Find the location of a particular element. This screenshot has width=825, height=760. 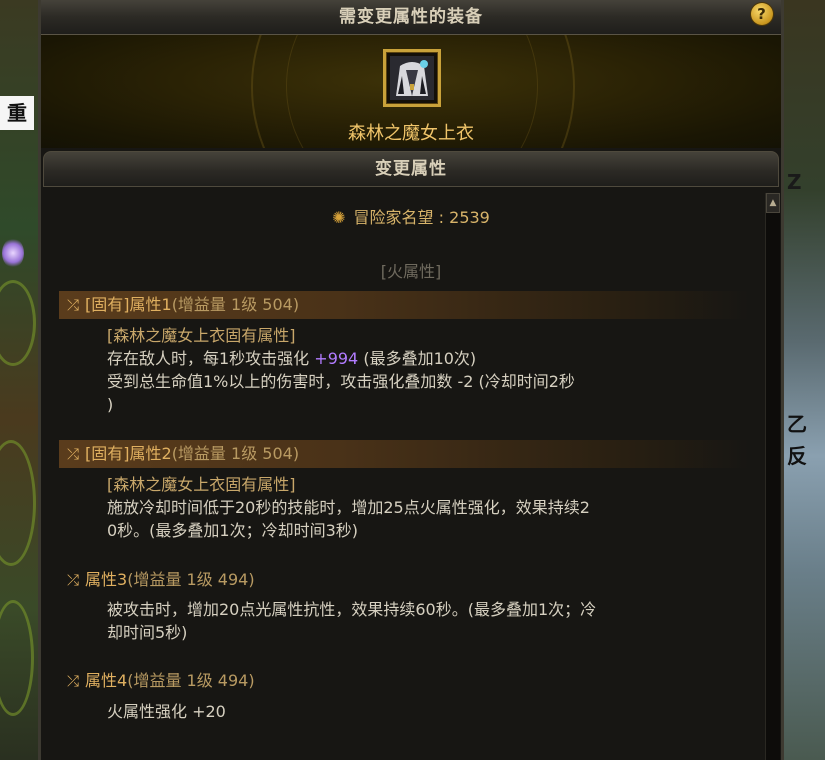

element-tag: [火属性] is located at coordinates (411, 271).